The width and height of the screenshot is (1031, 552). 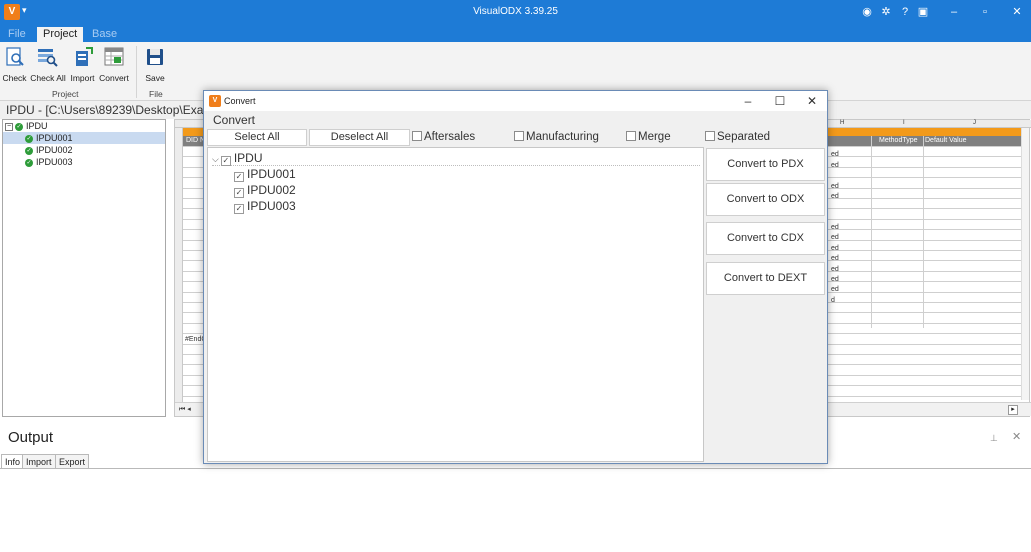 What do you see at coordinates (265, 206) in the screenshot?
I see `tree-row-ipdu003: ✓ IPDU003` at bounding box center [265, 206].